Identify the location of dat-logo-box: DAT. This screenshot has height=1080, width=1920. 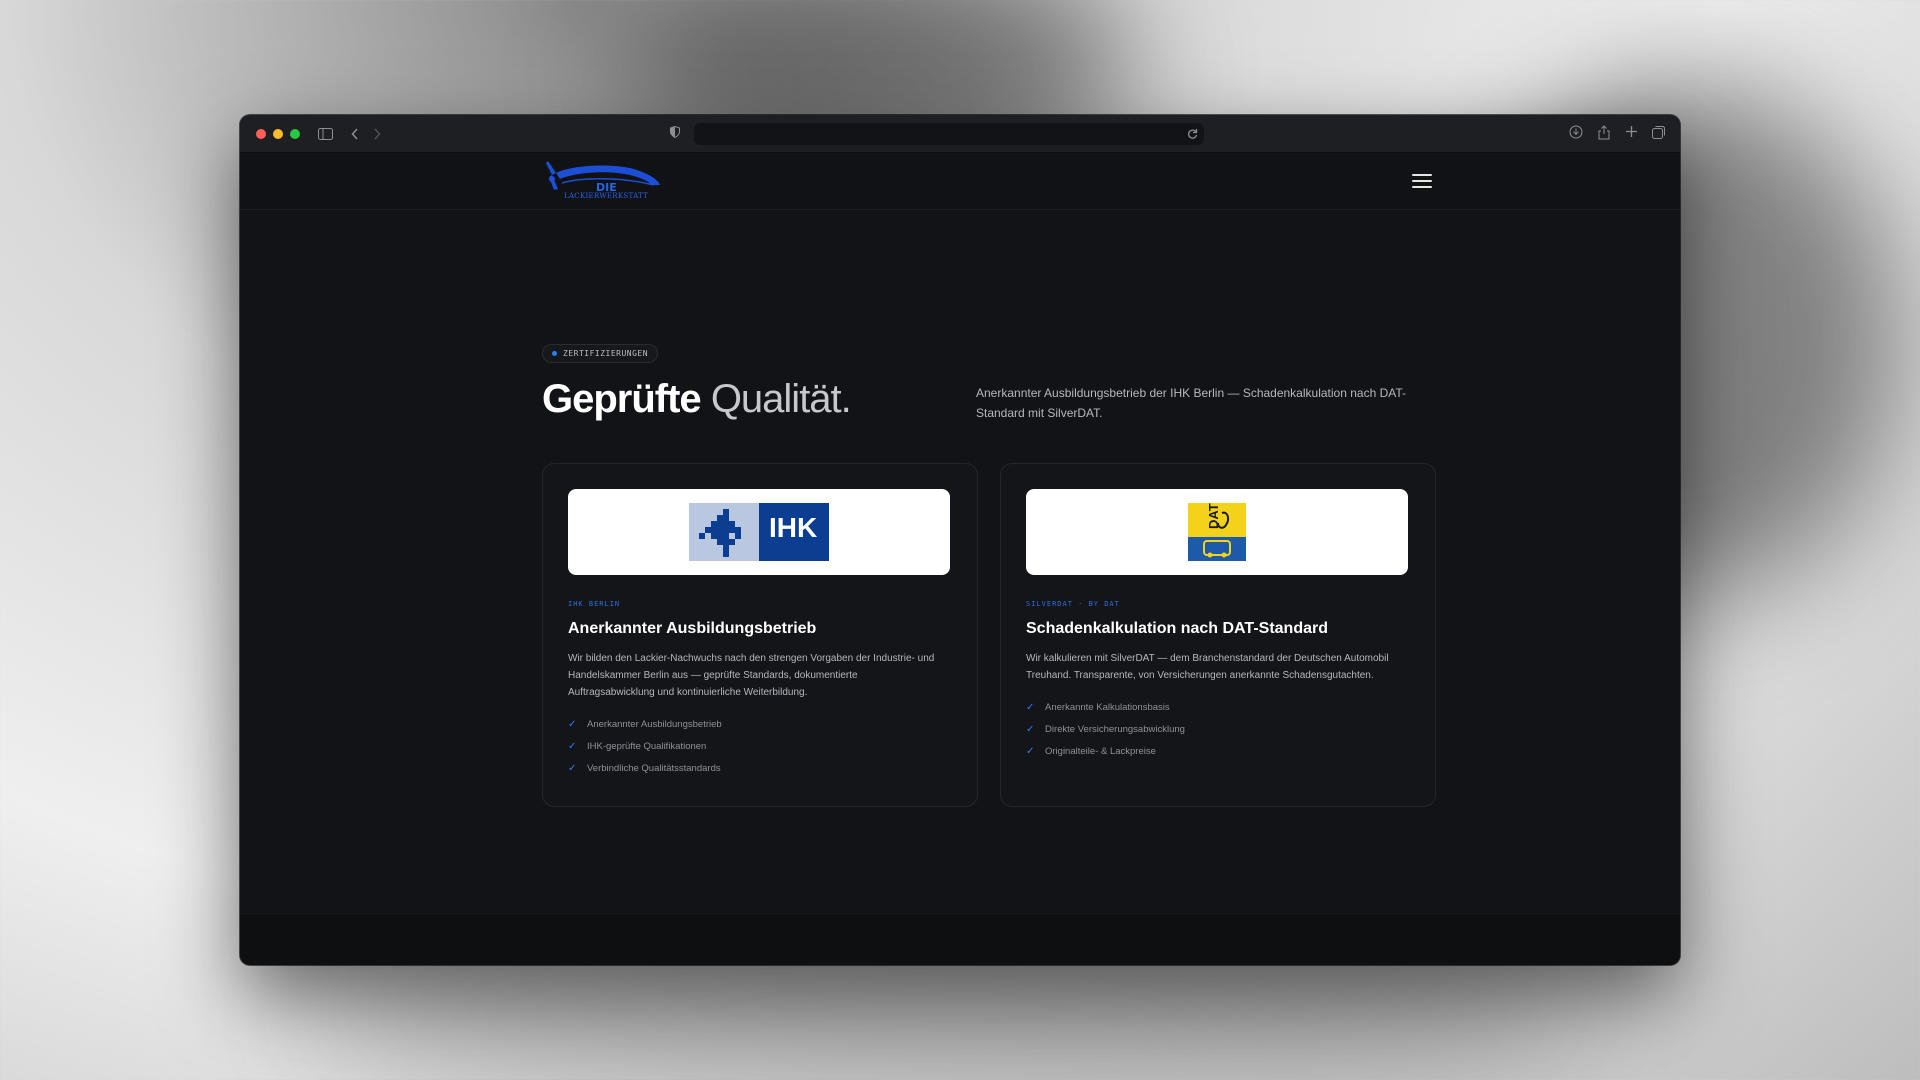
(1217, 532).